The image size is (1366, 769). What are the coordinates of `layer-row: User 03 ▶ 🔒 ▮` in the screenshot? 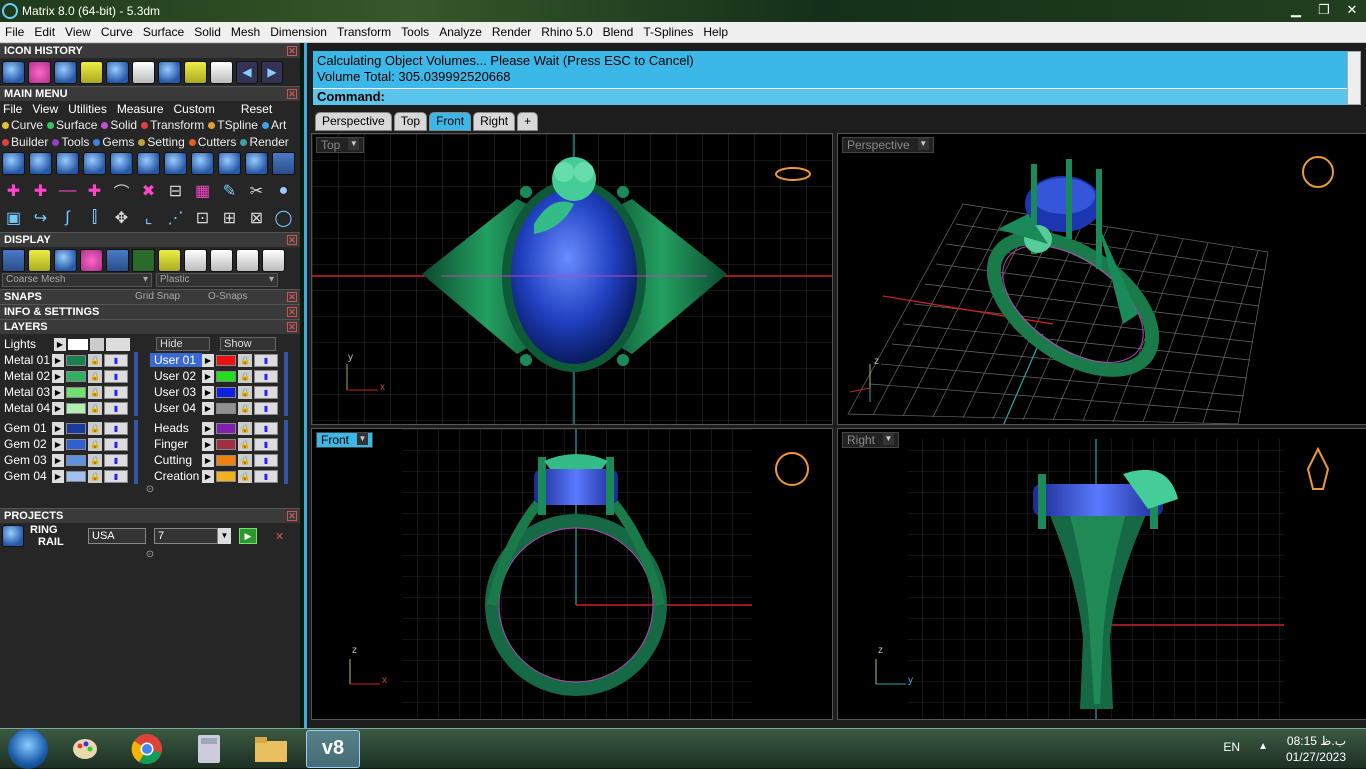 It's located at (224, 392).